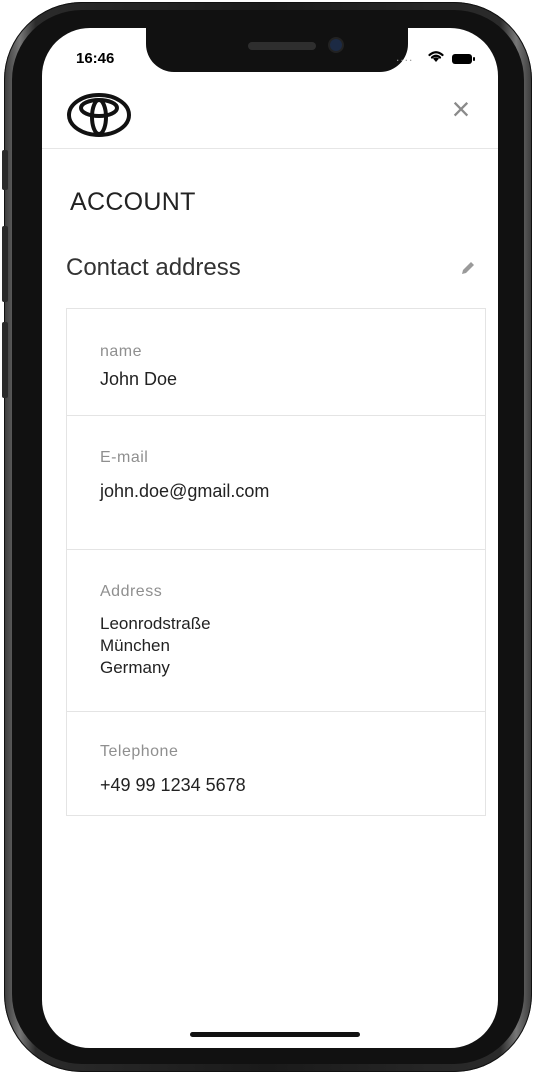 This screenshot has width=538, height=1076. What do you see at coordinates (468, 270) in the screenshot?
I see `pencil-icon` at bounding box center [468, 270].